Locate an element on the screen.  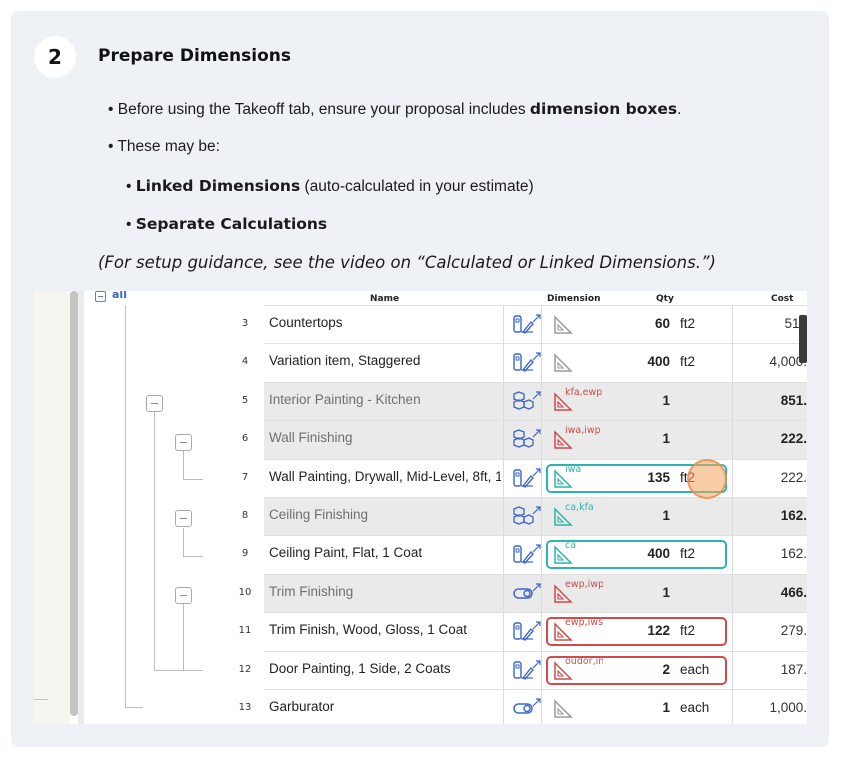
dimension-tag: ca,kfa is located at coordinates (579, 507).